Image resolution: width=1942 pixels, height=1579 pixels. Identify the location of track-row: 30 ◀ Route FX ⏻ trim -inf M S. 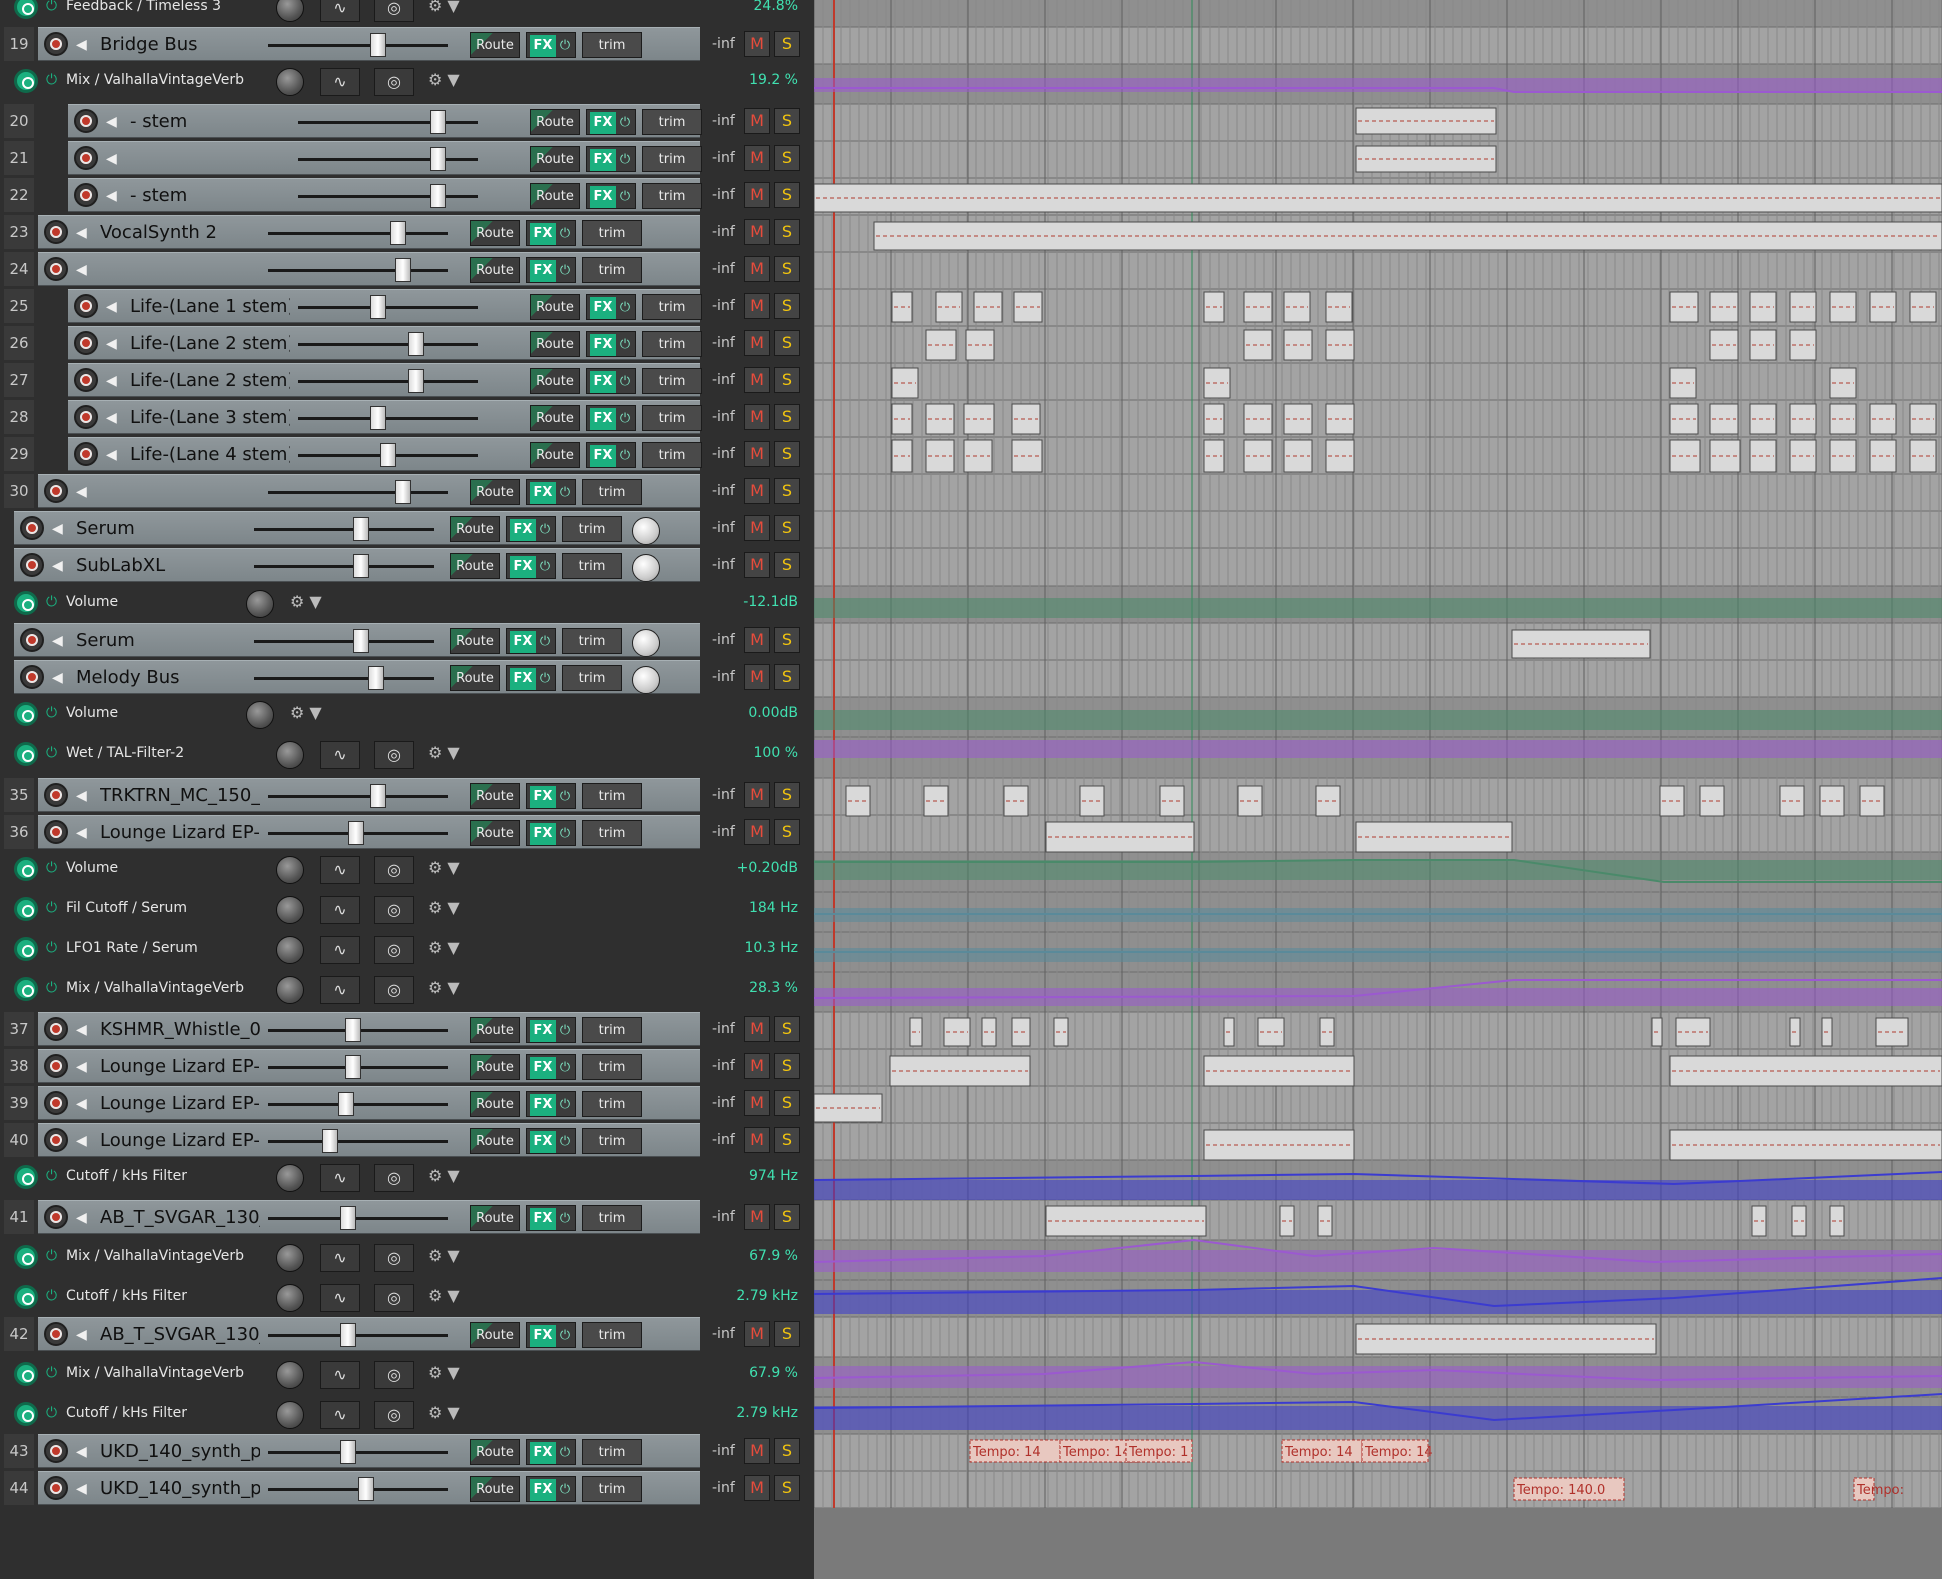
(407, 492).